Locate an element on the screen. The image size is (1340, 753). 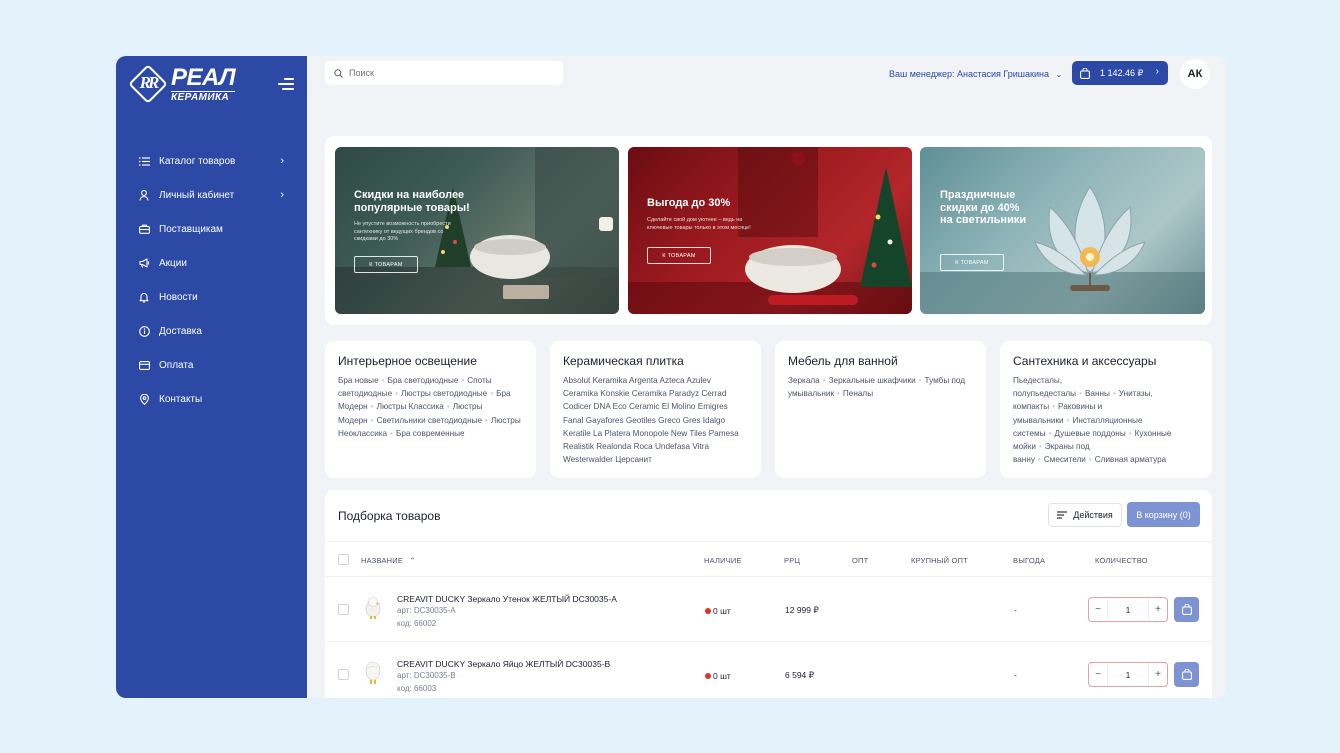
category-tag-link: Зеркала is located at coordinates (804, 380).